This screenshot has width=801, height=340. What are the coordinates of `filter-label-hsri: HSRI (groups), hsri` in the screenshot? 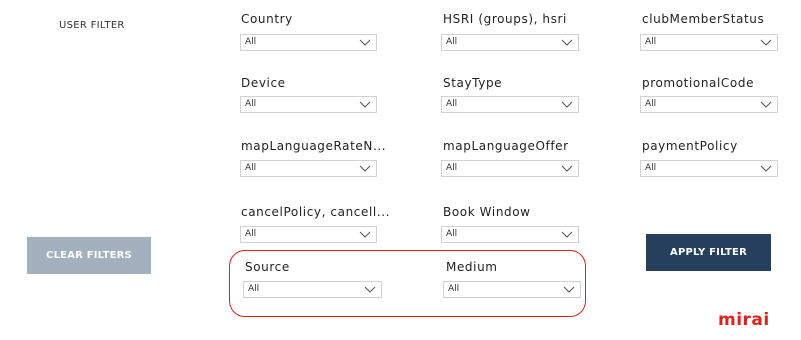 It's located at (505, 19).